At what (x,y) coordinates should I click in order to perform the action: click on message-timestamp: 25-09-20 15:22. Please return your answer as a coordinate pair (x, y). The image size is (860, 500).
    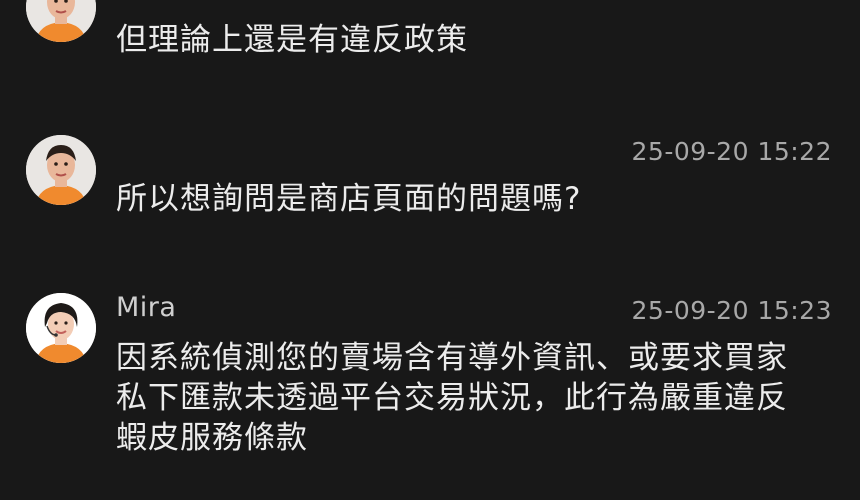
    Looking at the image, I should click on (731, 151).